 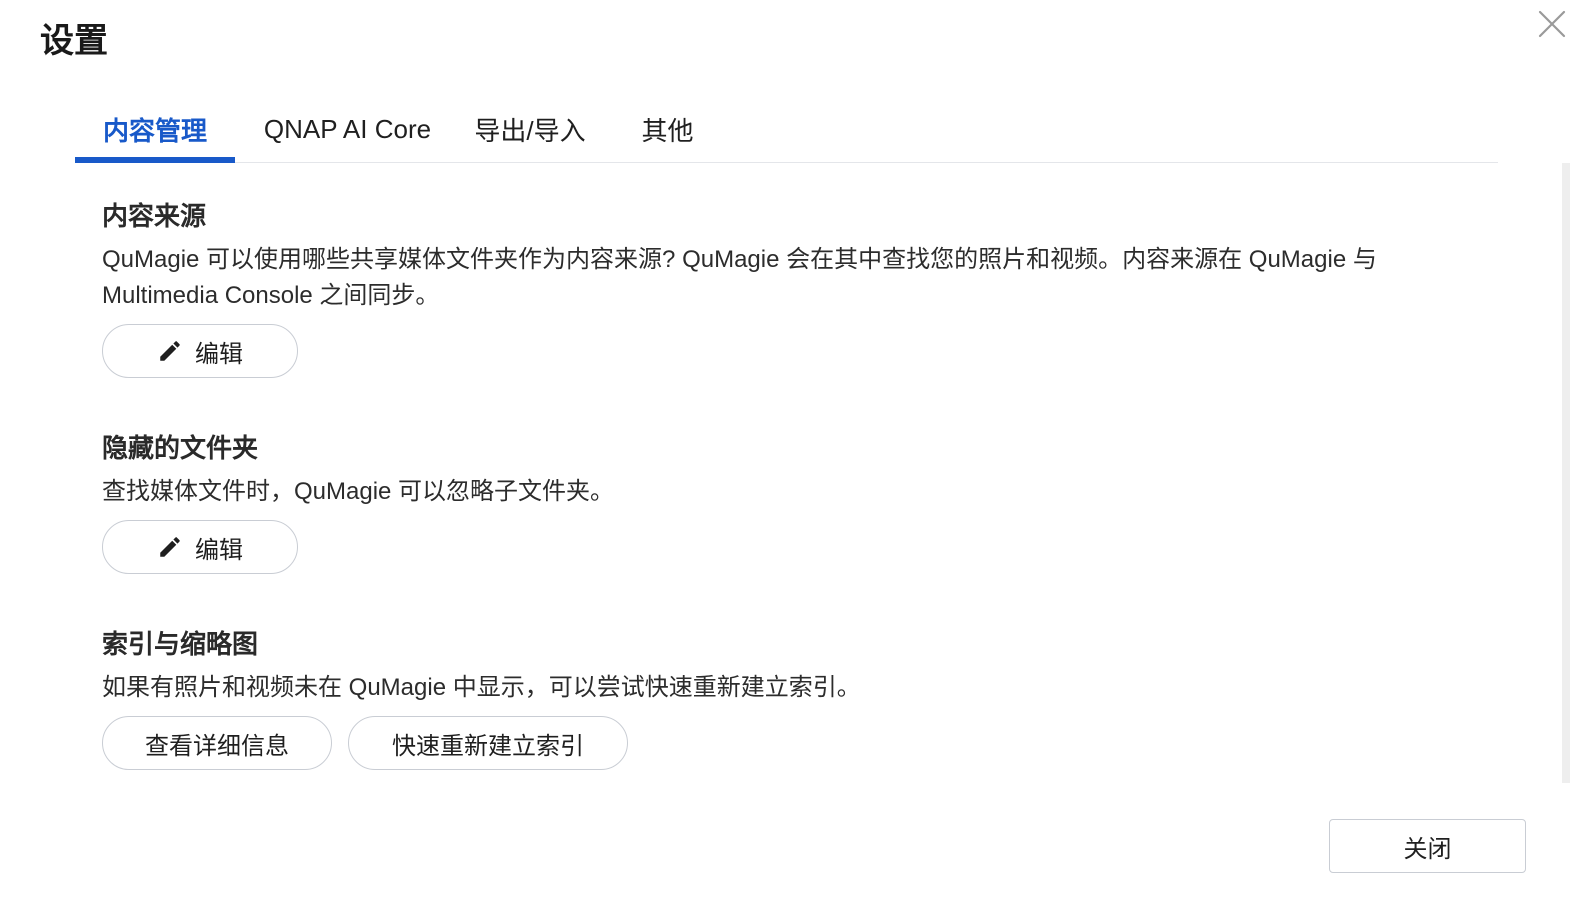 I want to click on settings-tabs: 内容管理 QNAP AI Core 导出/导入 其他, so click(x=786, y=129).